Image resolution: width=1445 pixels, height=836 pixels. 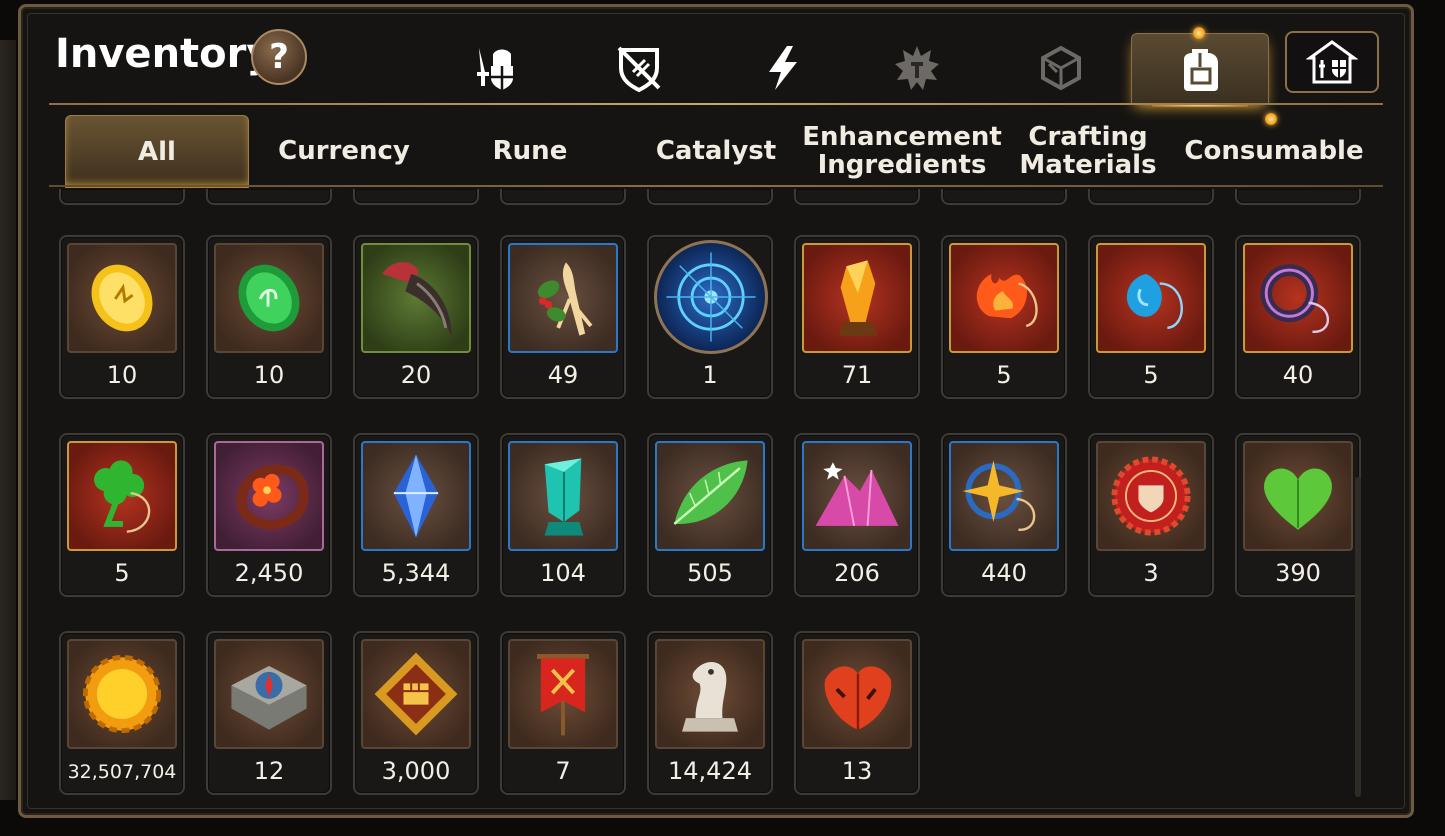 I want to click on subtab-catalyst: Catalyst, so click(x=716, y=151).